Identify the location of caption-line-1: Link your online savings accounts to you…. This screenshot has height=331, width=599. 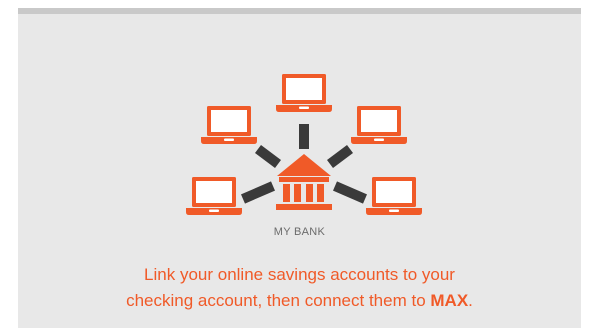
(299, 274).